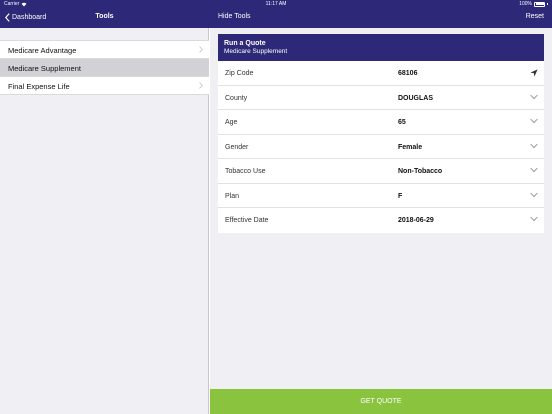 The image size is (552, 414). I want to click on tobacco-use-field: Tobacco Use Non-Tobacco, so click(381, 171).